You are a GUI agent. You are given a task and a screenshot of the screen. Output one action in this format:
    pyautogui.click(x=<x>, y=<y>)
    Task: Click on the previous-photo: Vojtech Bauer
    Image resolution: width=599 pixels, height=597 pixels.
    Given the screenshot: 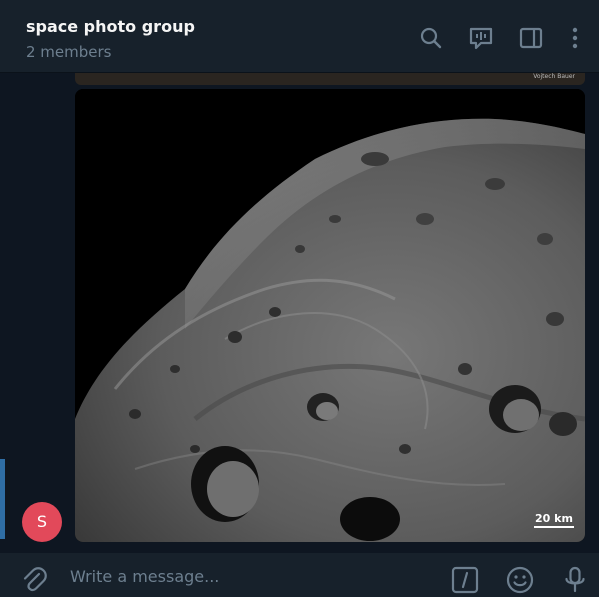 What is the action you would take?
    pyautogui.click(x=330, y=79)
    